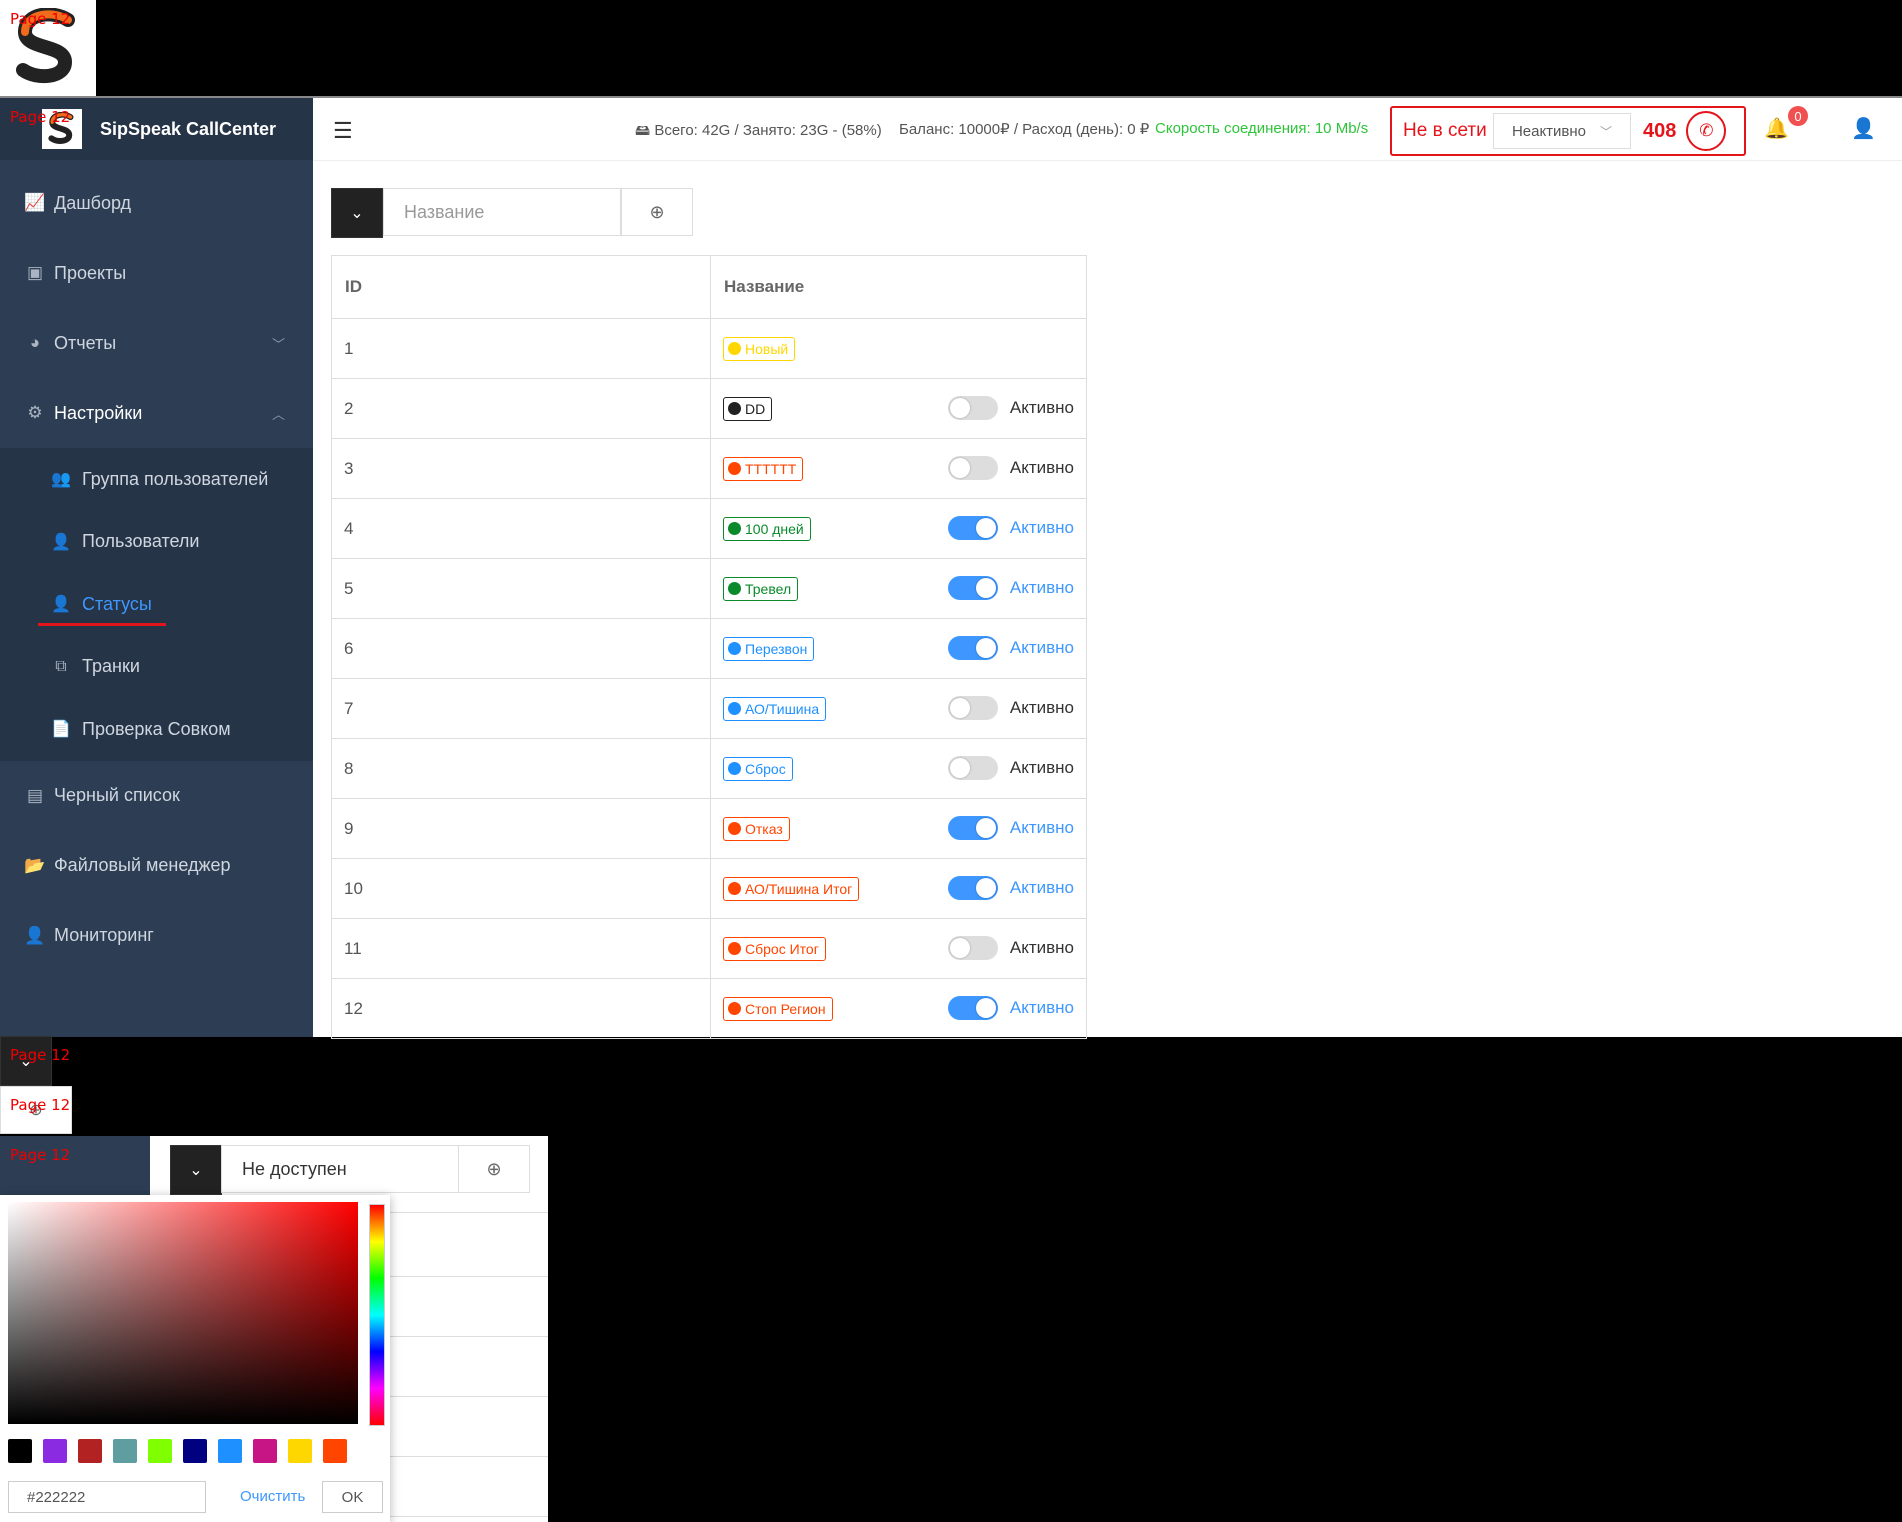 This screenshot has width=1902, height=1522. I want to click on sidebar-item-reports: ◕ Отчеты ﹀, so click(156, 343).